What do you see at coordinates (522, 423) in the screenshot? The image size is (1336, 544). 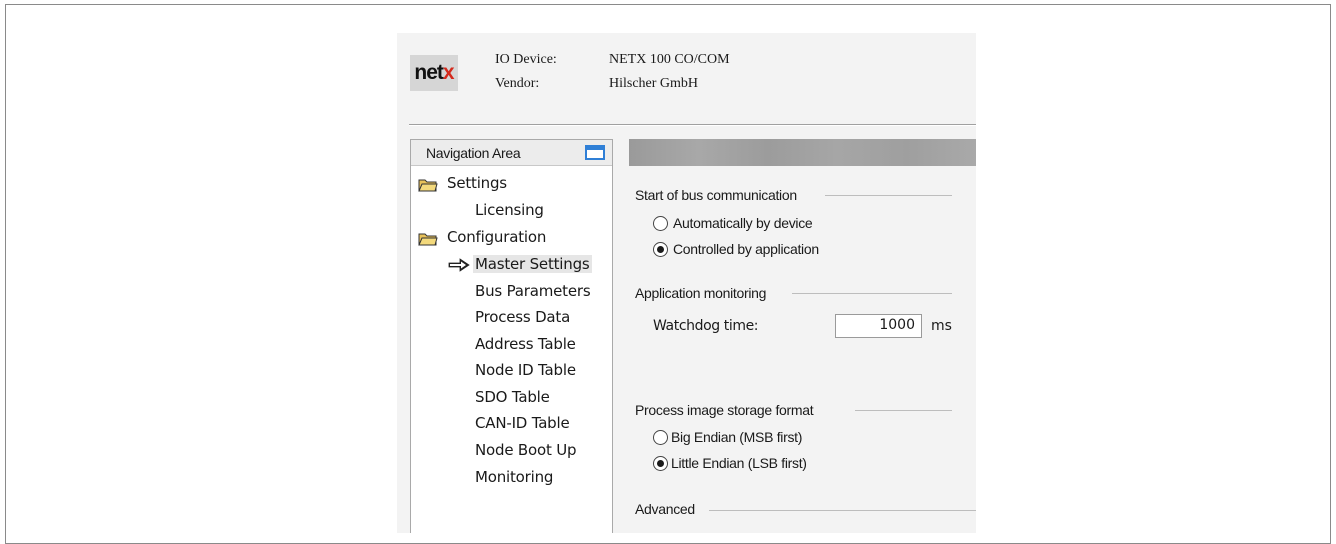 I see `nav-item-can-id-table: CAN-ID Table` at bounding box center [522, 423].